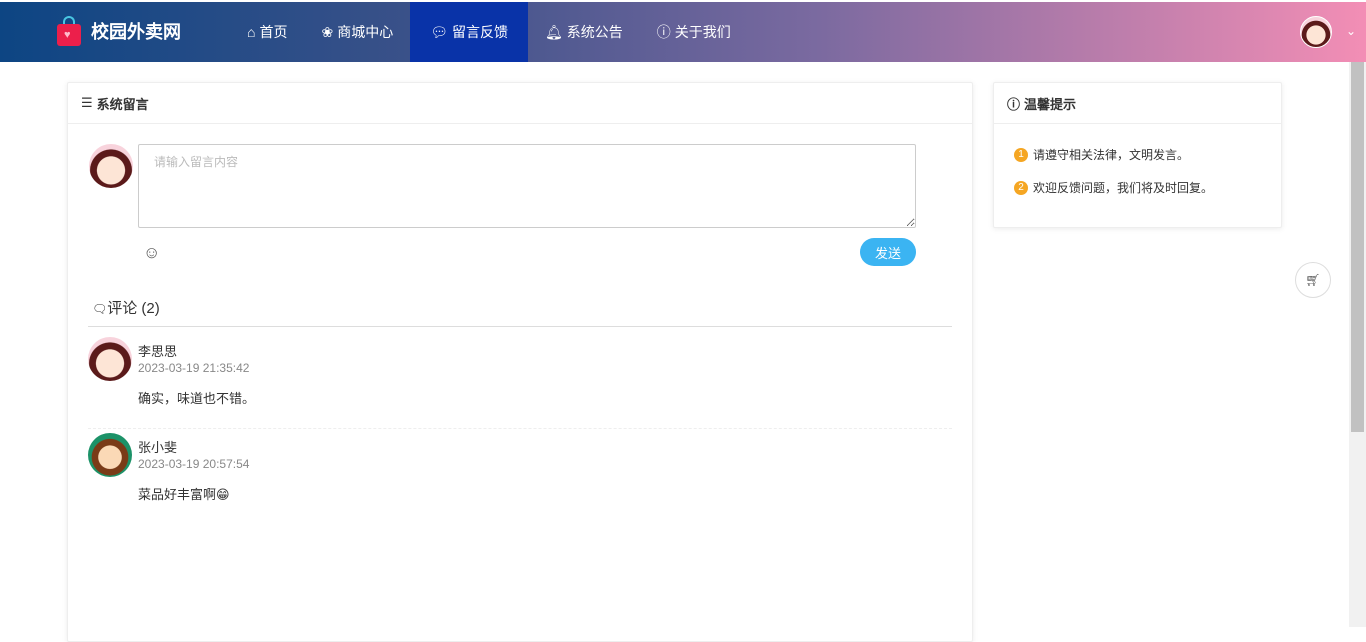 The width and height of the screenshot is (1366, 642). What do you see at coordinates (1147, 187) in the screenshot?
I see `tip-item: 2 欢迎反馈问题，我们将及时回复。` at bounding box center [1147, 187].